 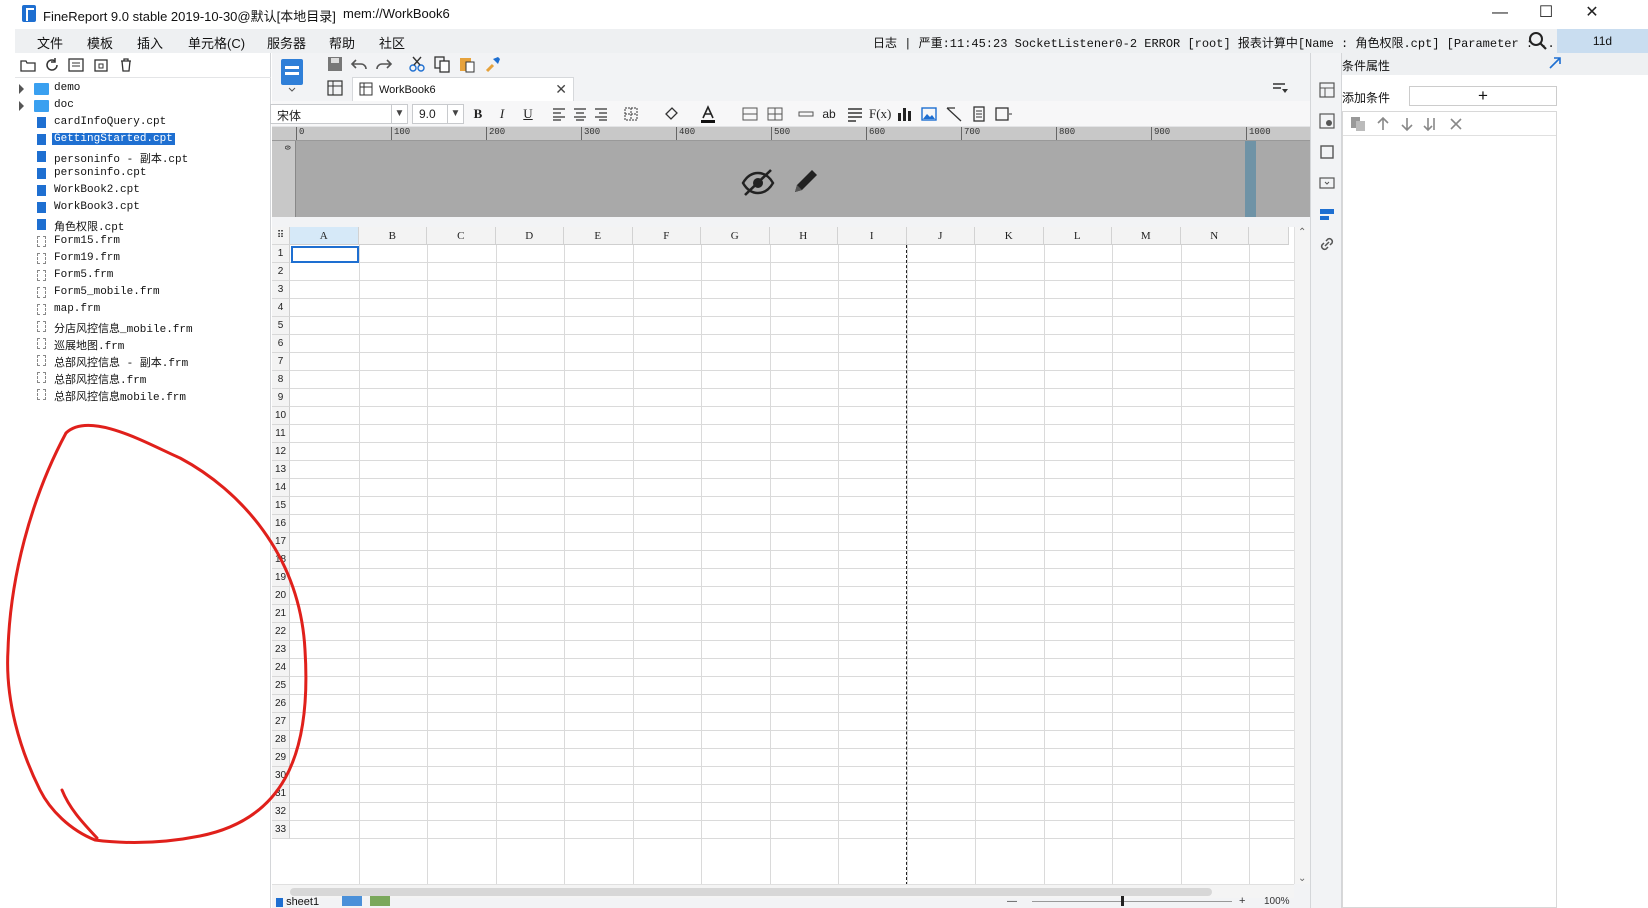 I want to click on tree-file: 总部风控信息mobile.frm, so click(x=135, y=395).